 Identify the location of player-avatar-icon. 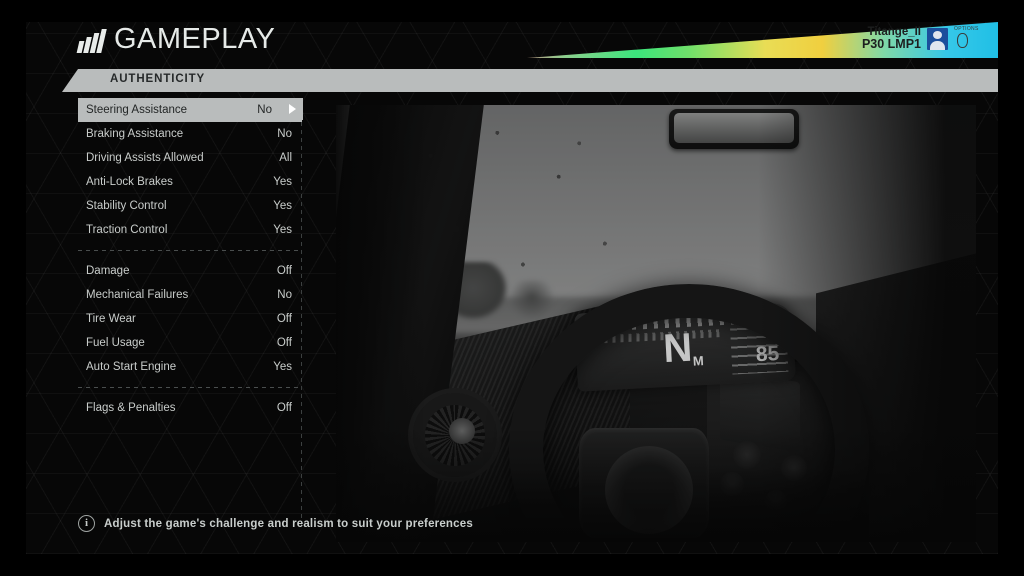
(937, 38).